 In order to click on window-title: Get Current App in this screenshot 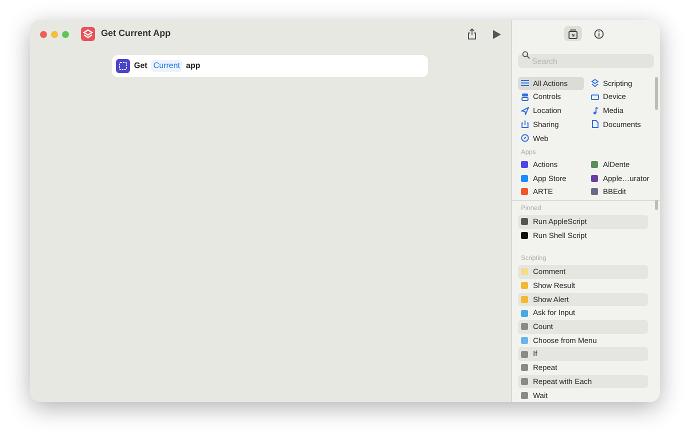, I will do `click(136, 33)`.